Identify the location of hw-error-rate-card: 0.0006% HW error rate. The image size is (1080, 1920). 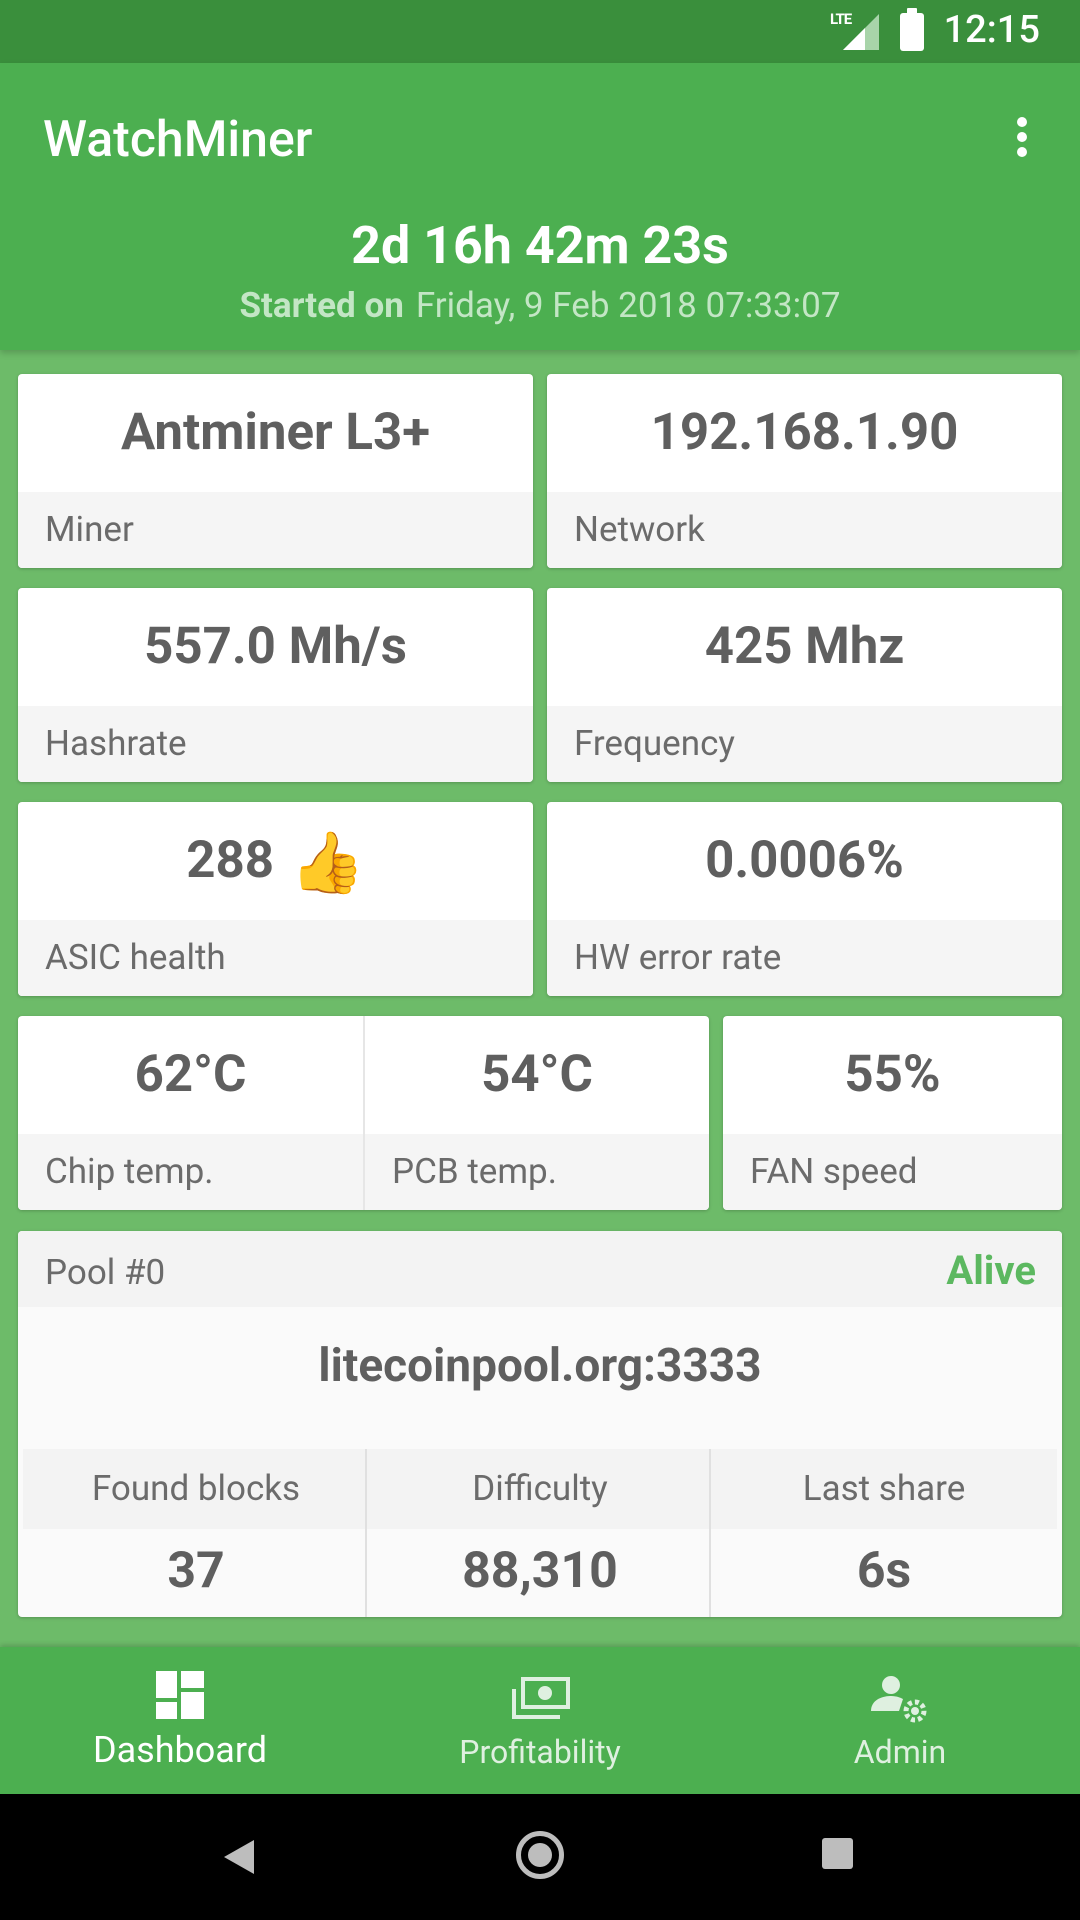
(804, 899).